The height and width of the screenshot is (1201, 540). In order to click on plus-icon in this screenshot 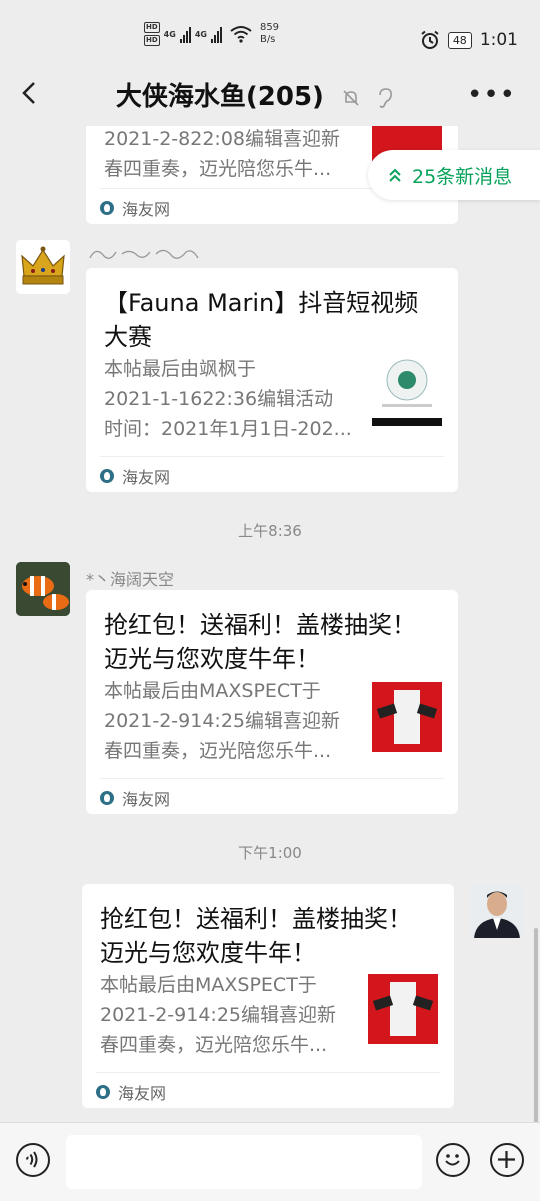, I will do `click(507, 1160)`.